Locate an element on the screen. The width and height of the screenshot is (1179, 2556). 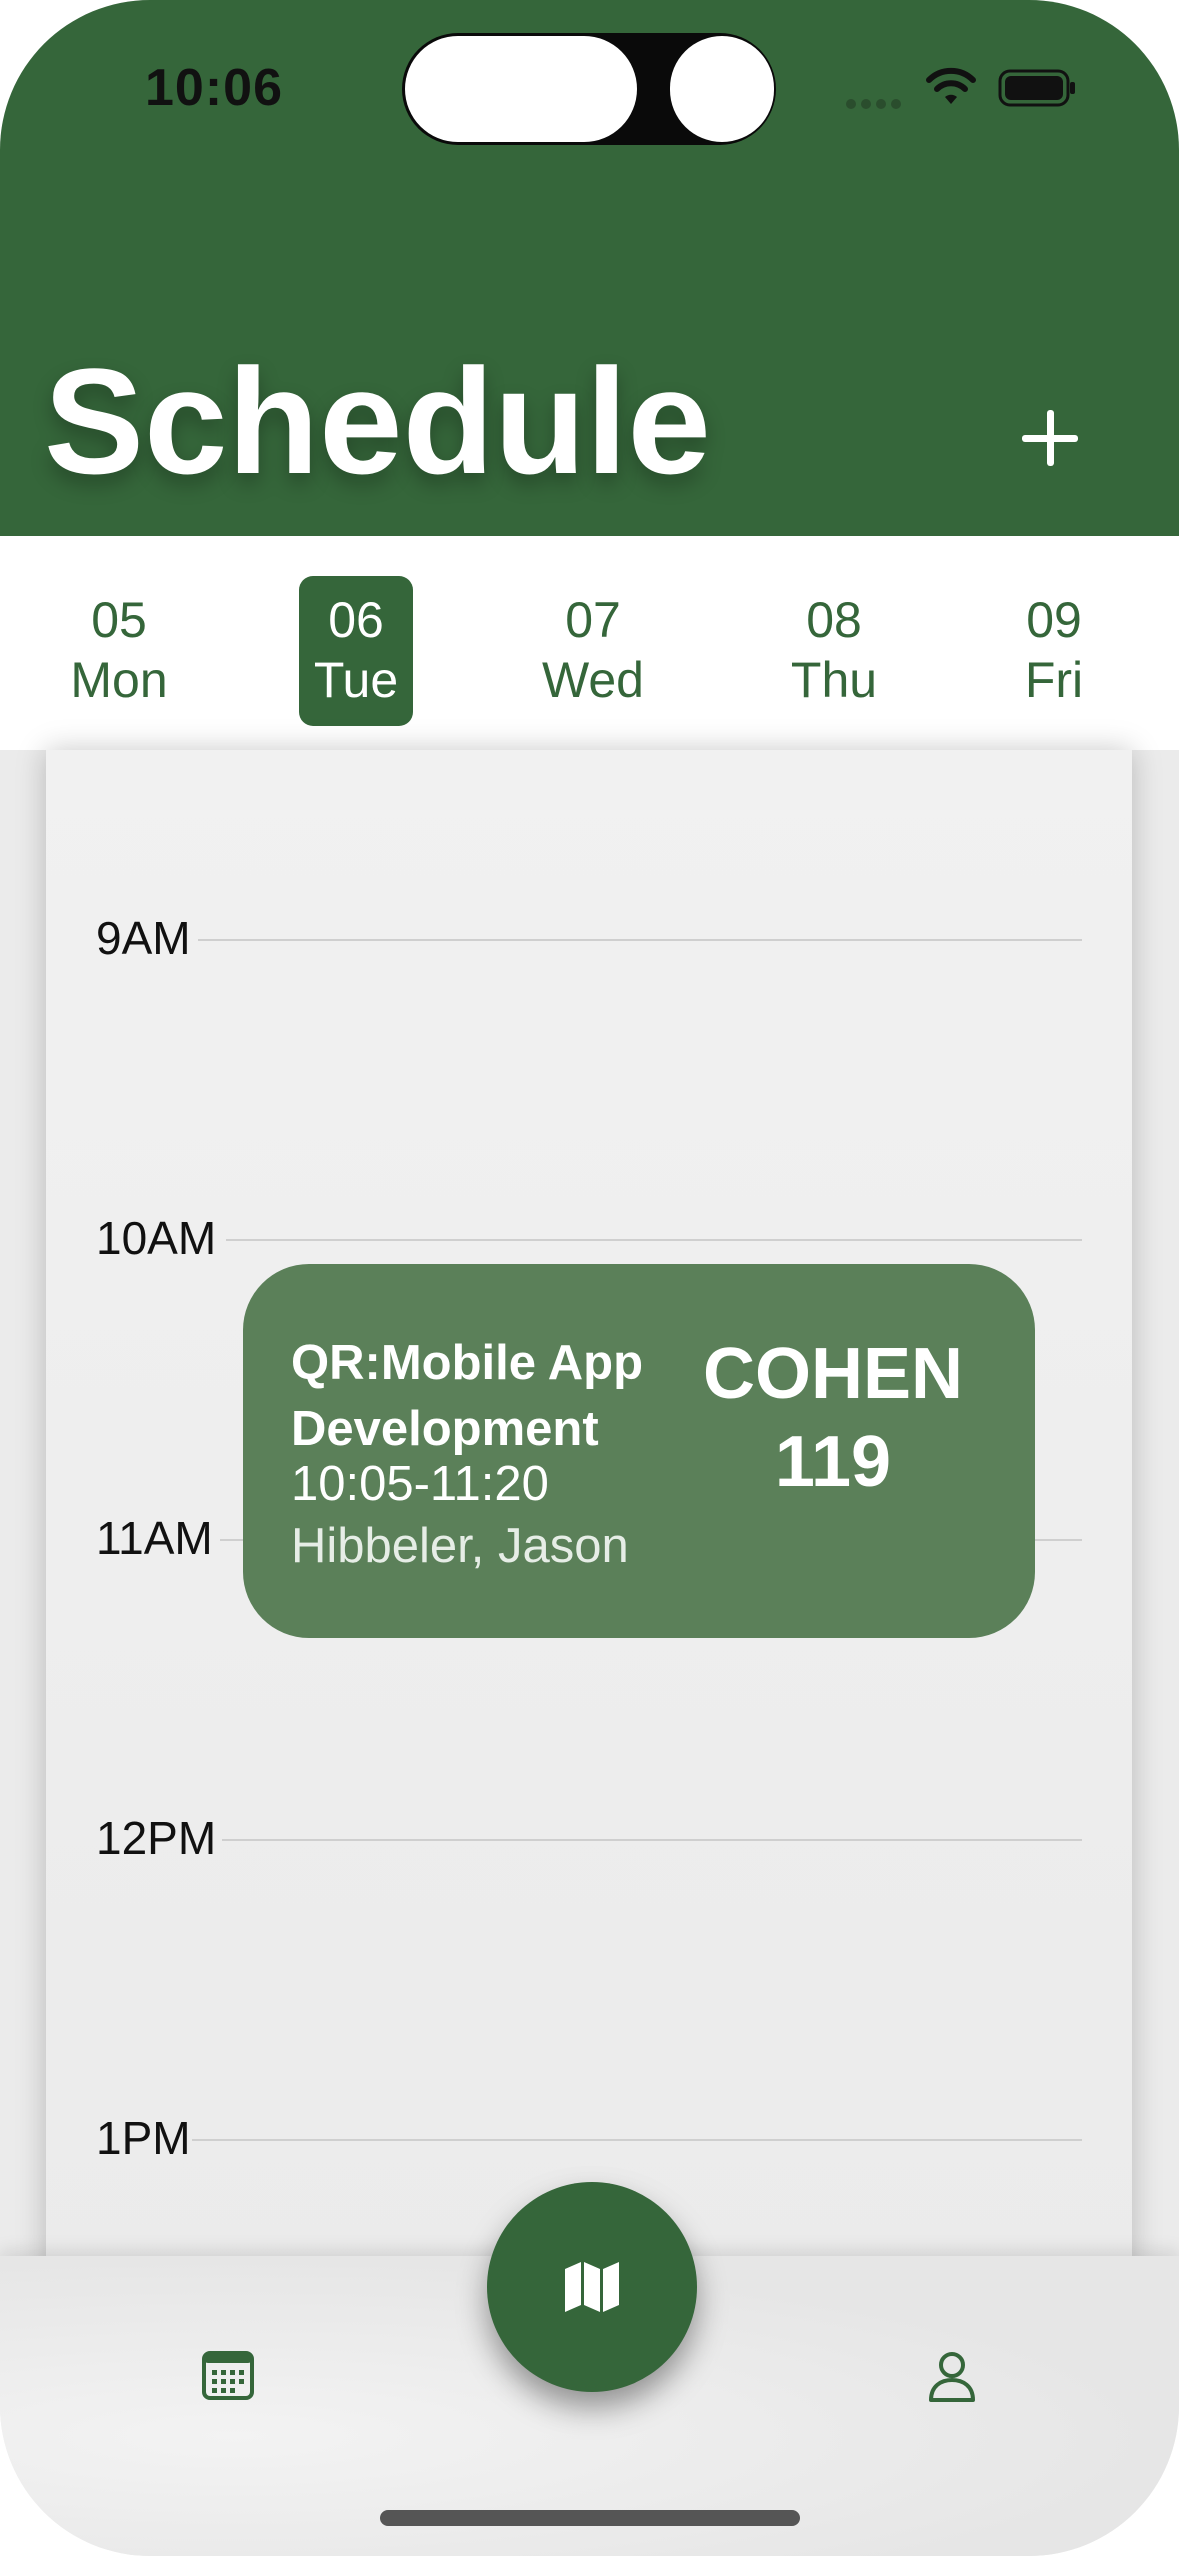
dynamic-island-dot is located at coordinates (722, 89).